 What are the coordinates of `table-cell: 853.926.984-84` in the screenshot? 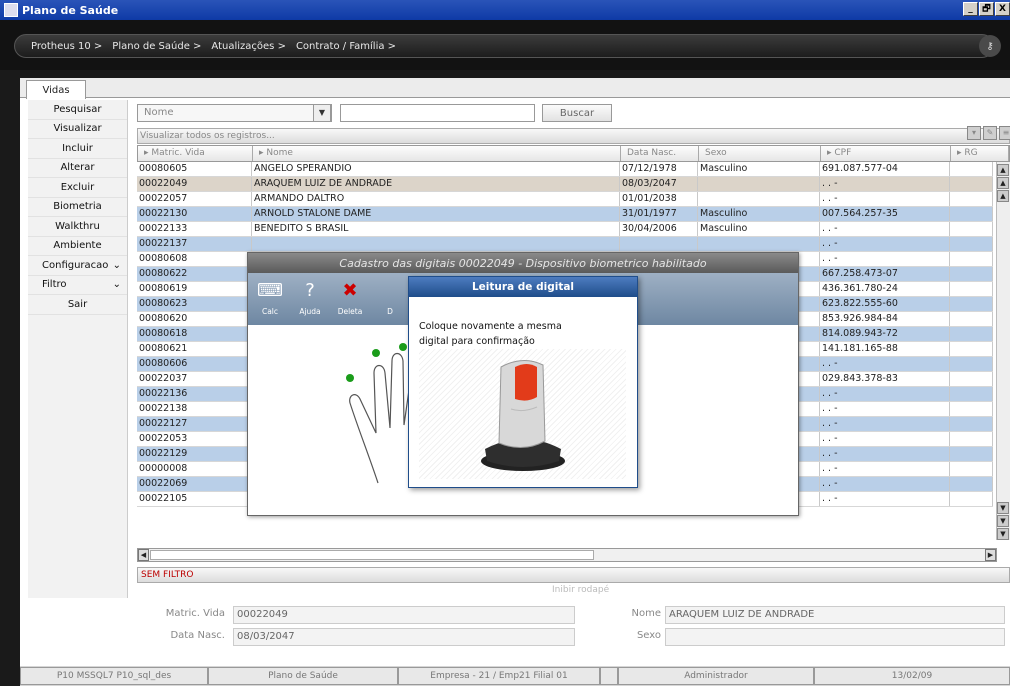 It's located at (885, 319).